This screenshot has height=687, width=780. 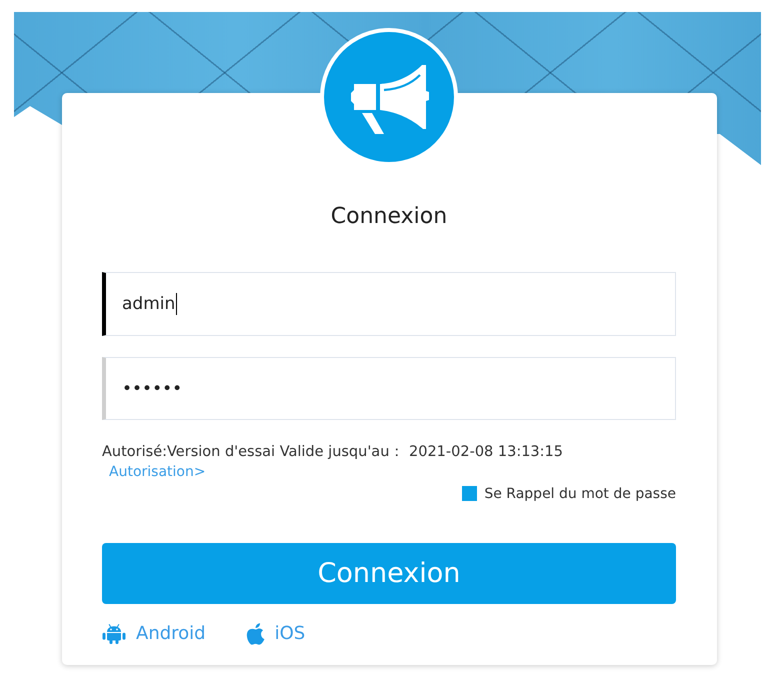 What do you see at coordinates (154, 634) in the screenshot?
I see `android-link: Android` at bounding box center [154, 634].